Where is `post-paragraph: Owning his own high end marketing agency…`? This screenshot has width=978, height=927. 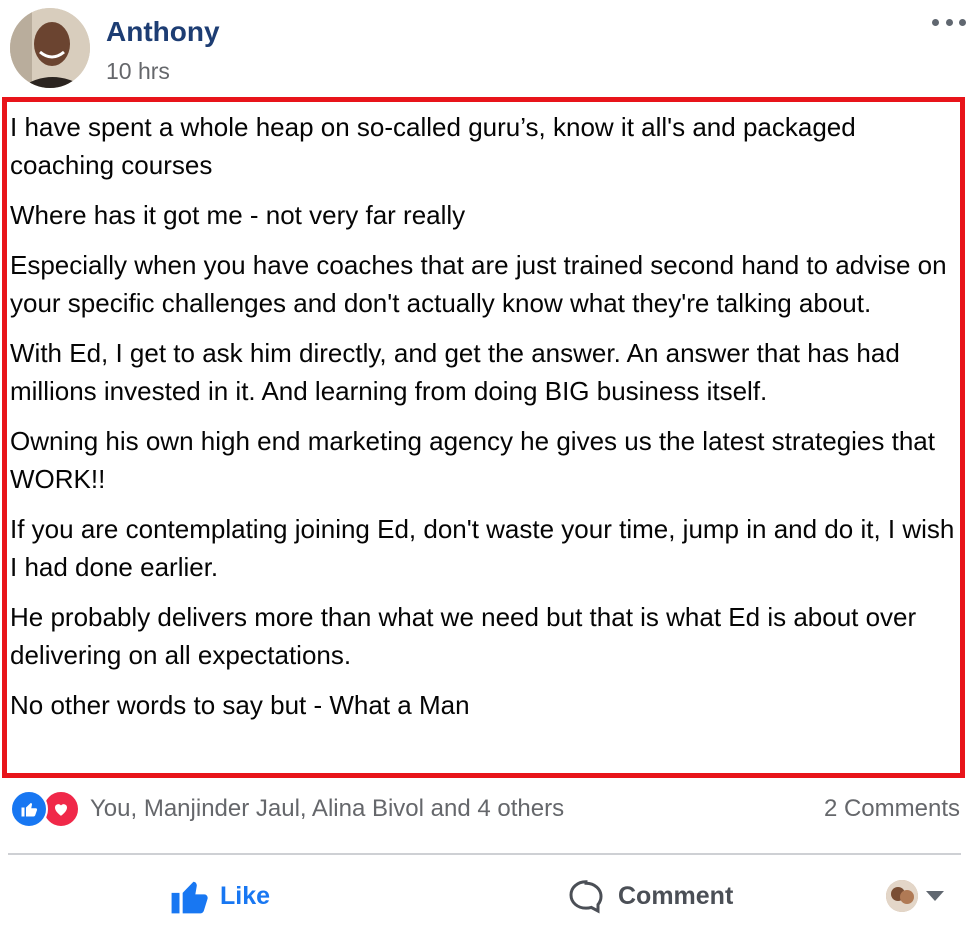 post-paragraph: Owning his own high end marketing agency… is located at coordinates (476, 460).